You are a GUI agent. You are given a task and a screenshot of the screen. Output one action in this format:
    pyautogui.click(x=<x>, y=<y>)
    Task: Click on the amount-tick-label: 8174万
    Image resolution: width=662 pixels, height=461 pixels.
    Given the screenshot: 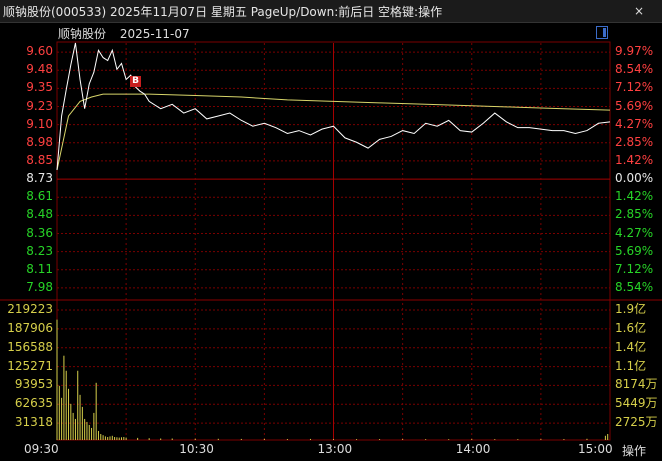 What is the action you would take?
    pyautogui.click(x=636, y=384)
    